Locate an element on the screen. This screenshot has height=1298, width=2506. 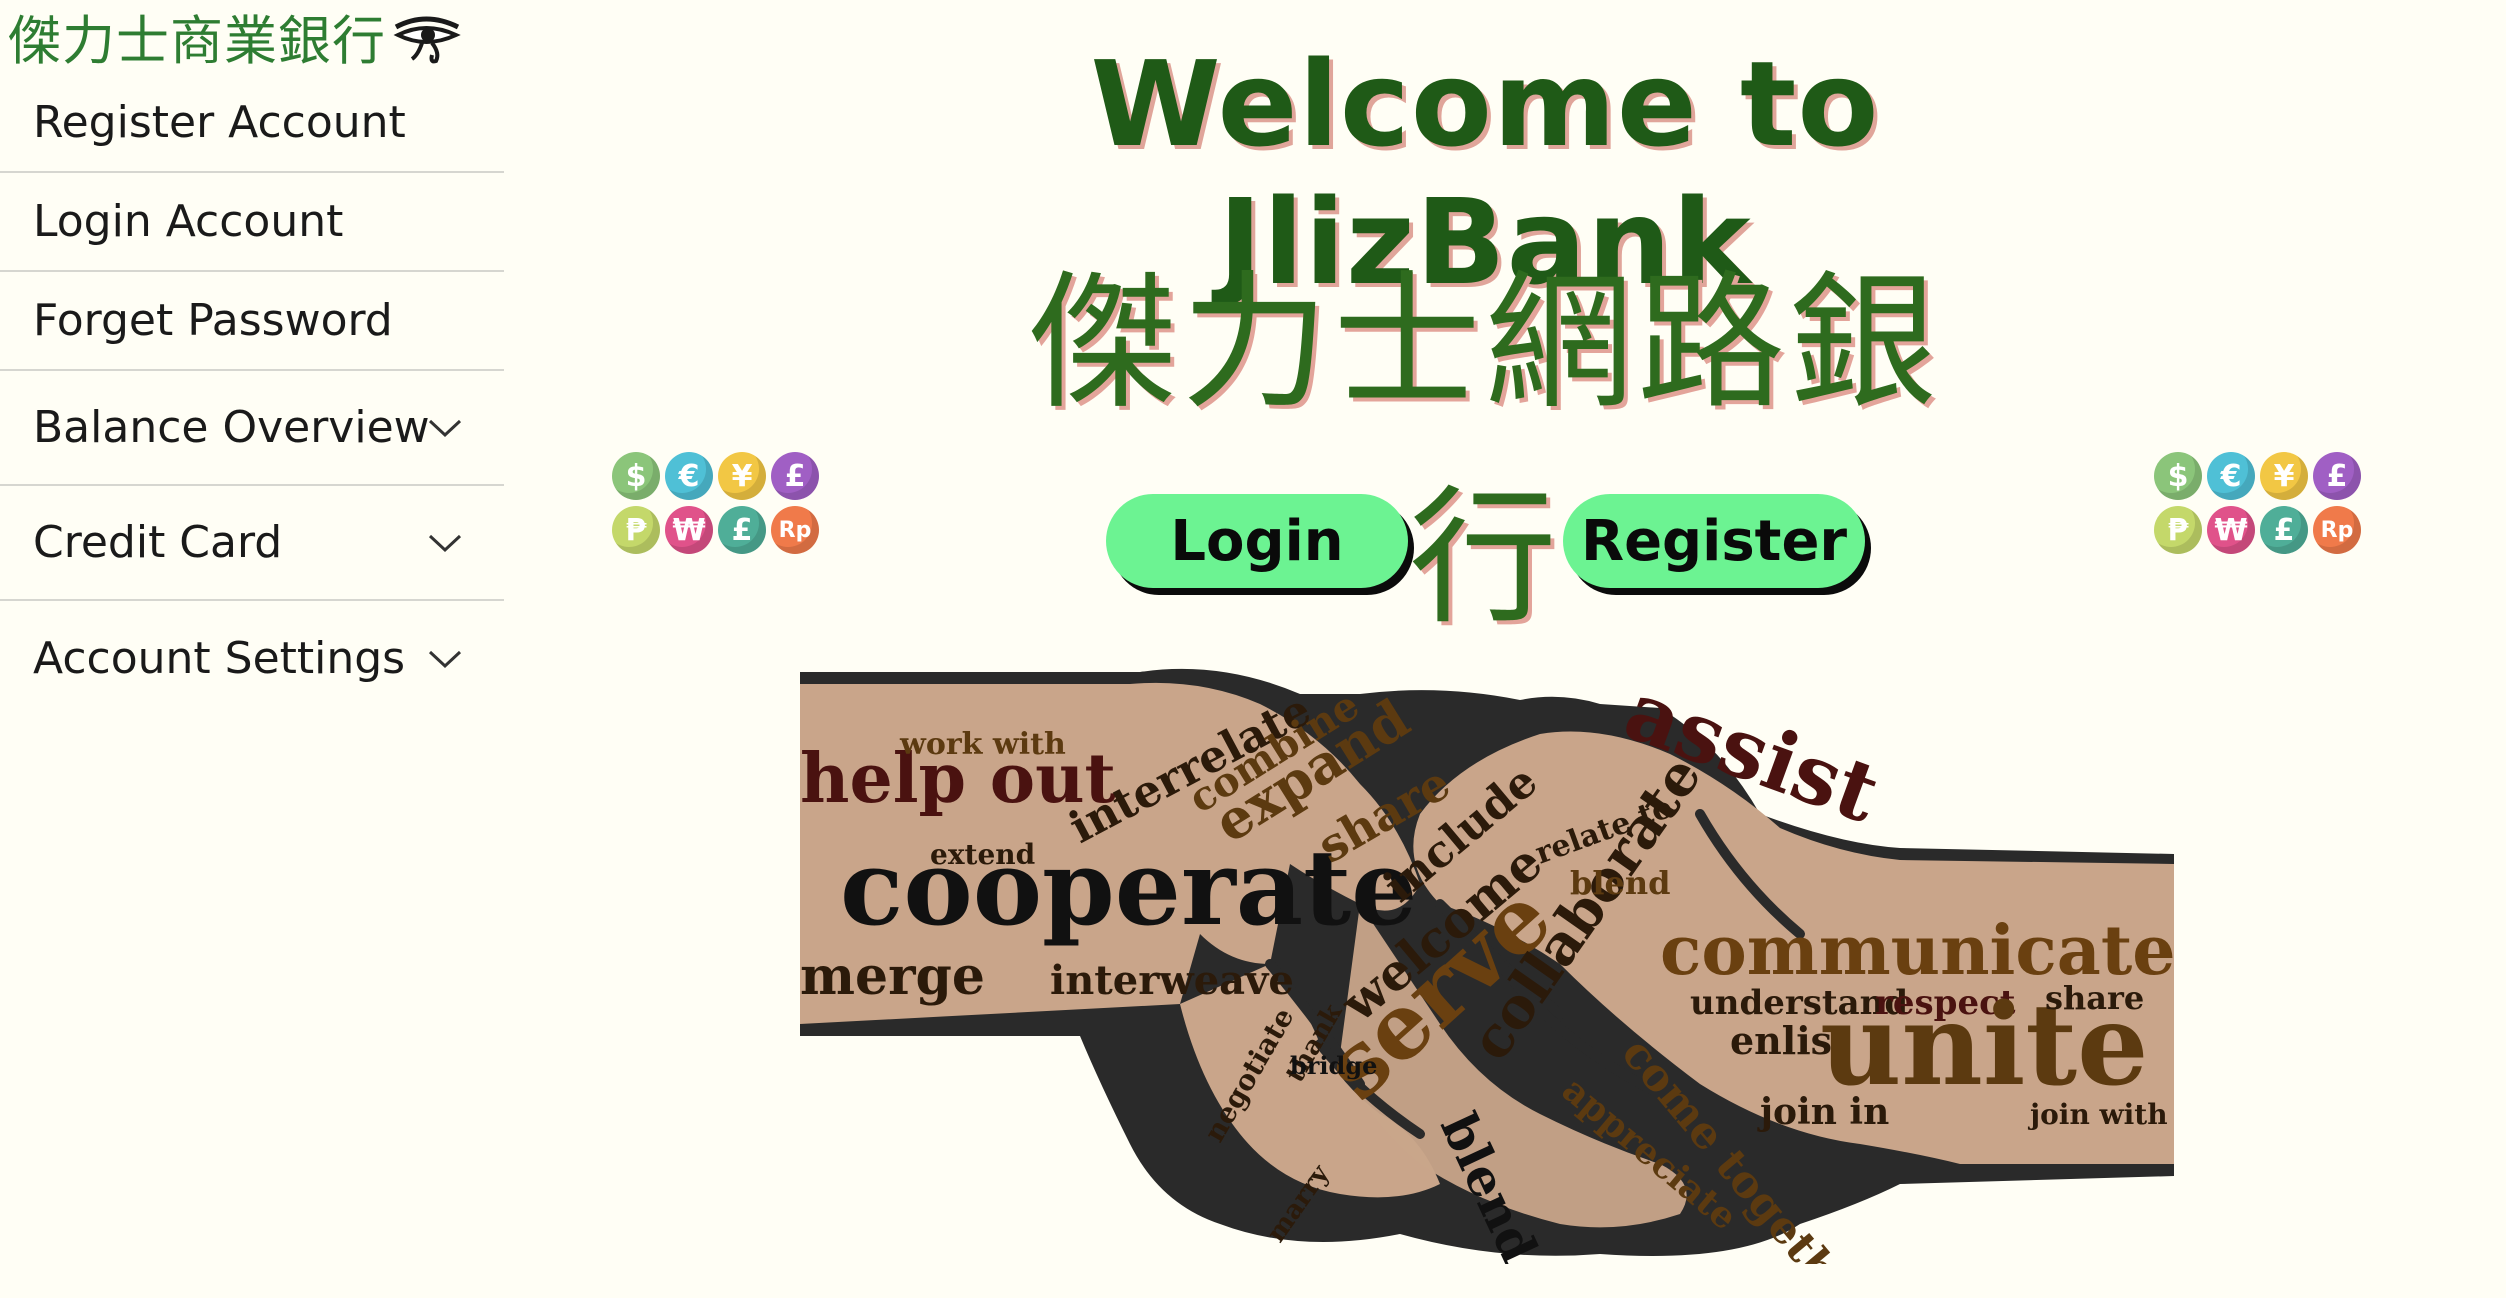
sidebar-item-credit-card: Credit Card is located at coordinates (252, 543).